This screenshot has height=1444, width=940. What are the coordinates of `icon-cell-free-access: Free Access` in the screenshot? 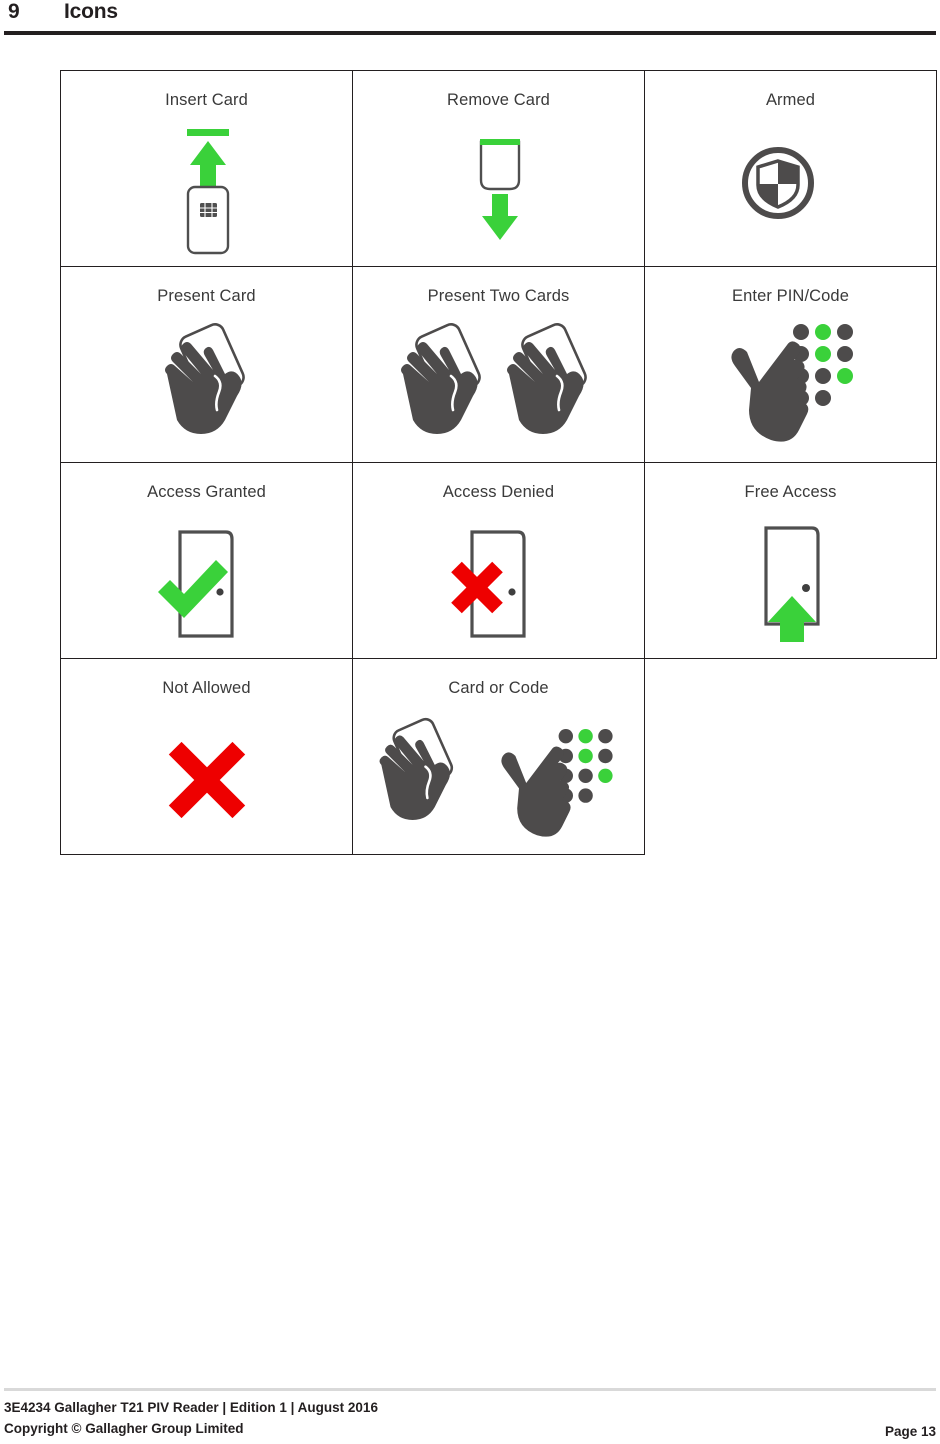 It's located at (790, 560).